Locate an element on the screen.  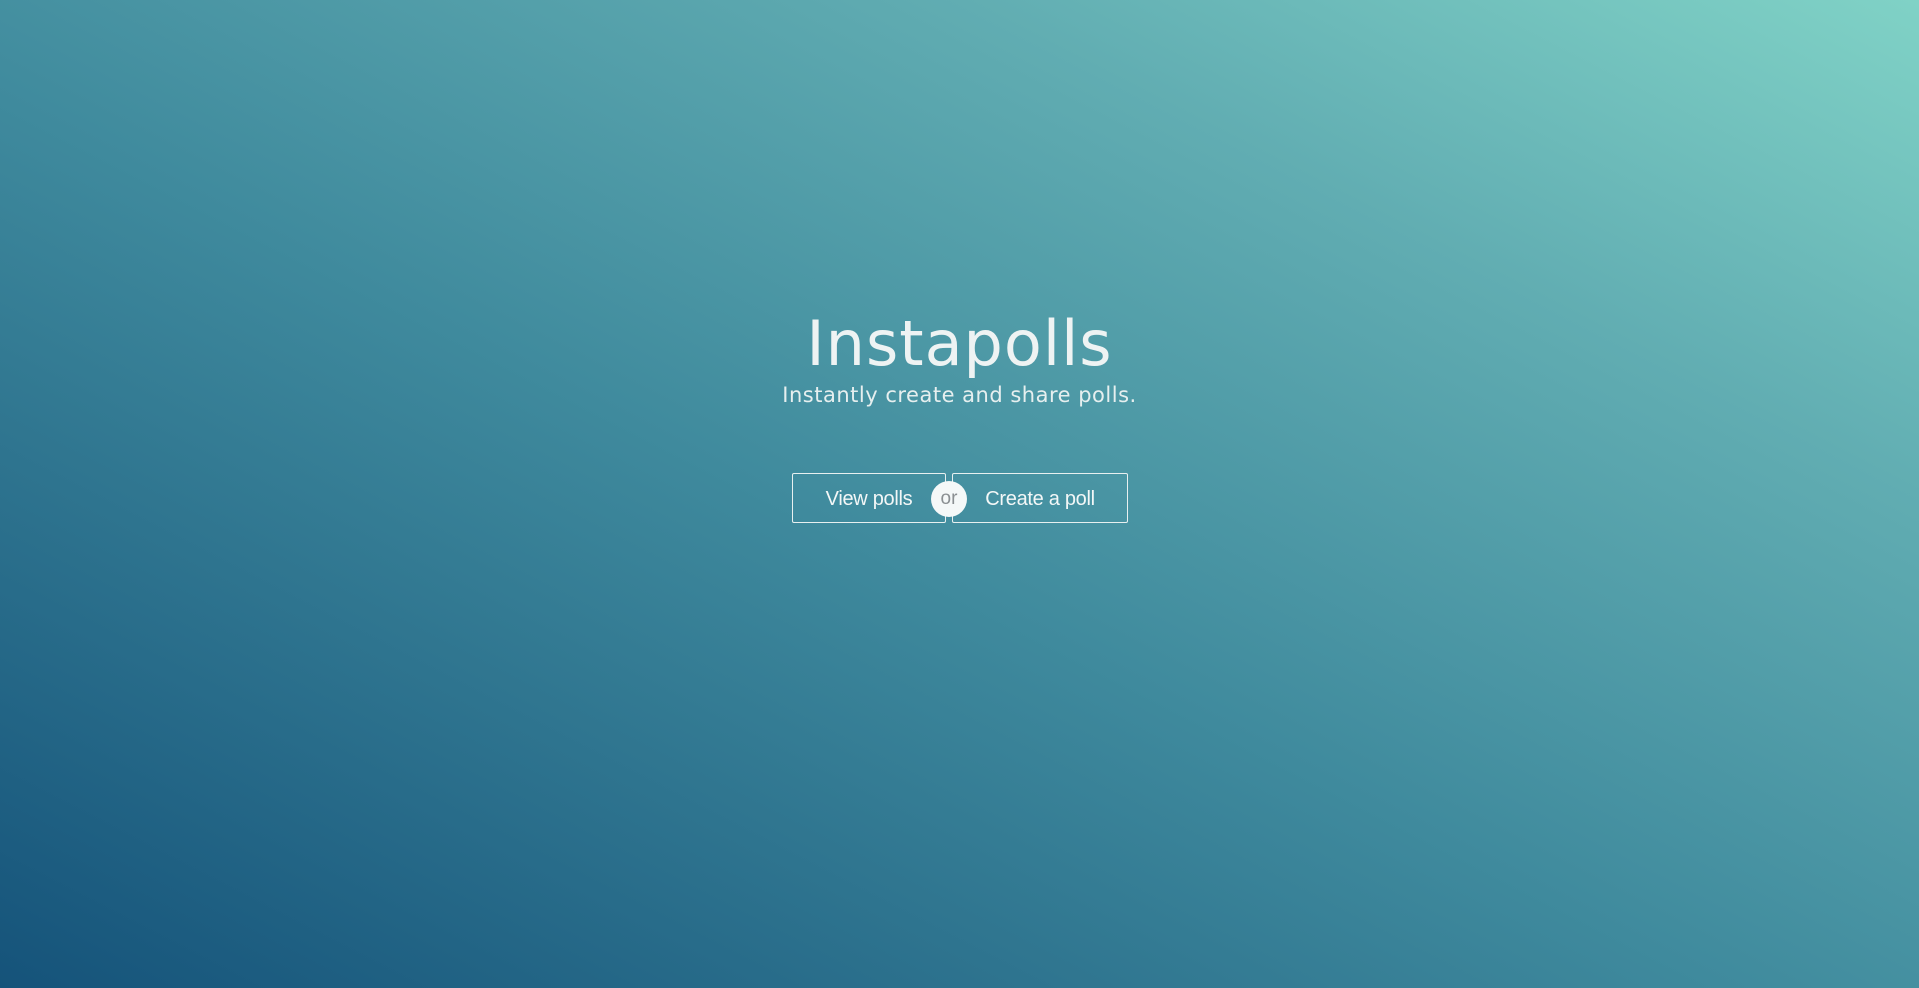
page-title: Instapolls is located at coordinates (959, 343).